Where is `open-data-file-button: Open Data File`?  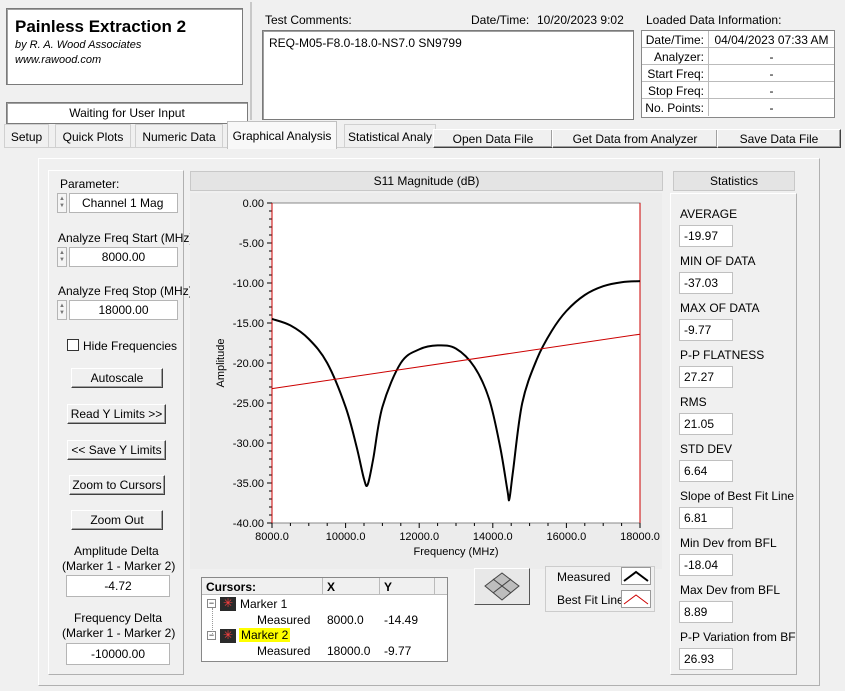
open-data-file-button: Open Data File is located at coordinates (493, 138).